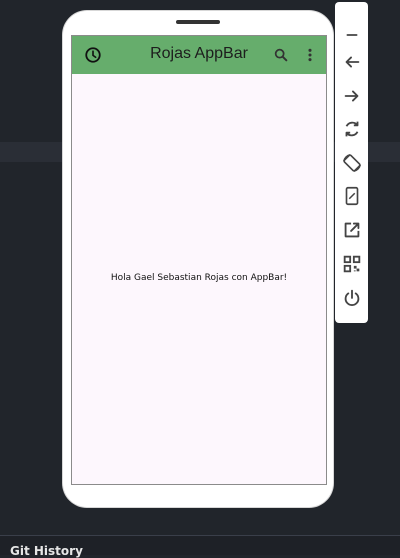 Image resolution: width=400 pixels, height=558 pixels. What do you see at coordinates (46, 551) in the screenshot?
I see `bottom-panel-title: Git History` at bounding box center [46, 551].